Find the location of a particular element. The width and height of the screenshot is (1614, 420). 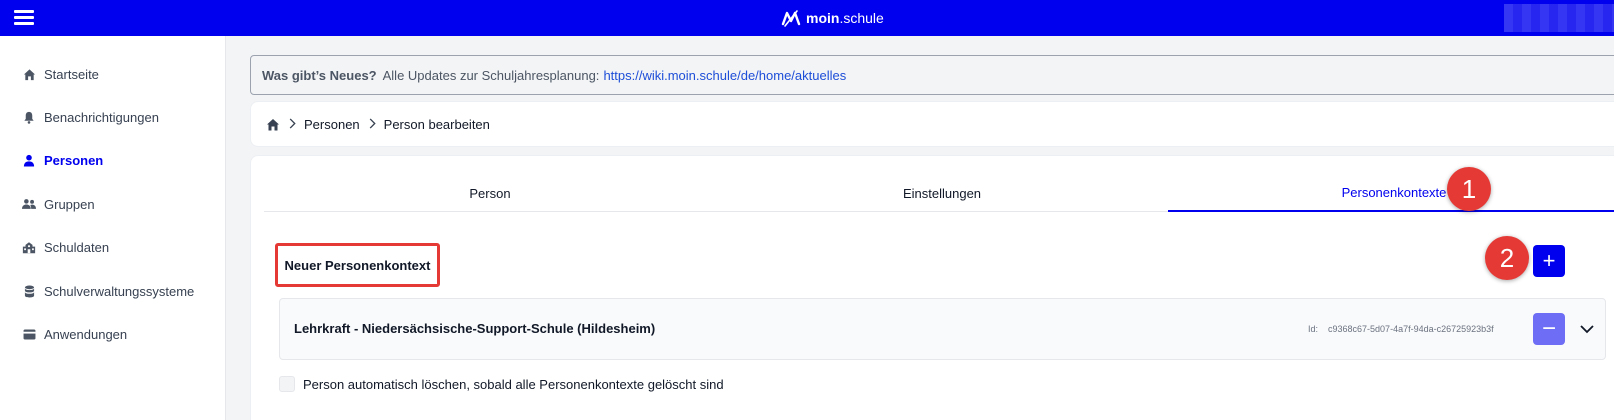

app-logo: moin .schule is located at coordinates (832, 18).